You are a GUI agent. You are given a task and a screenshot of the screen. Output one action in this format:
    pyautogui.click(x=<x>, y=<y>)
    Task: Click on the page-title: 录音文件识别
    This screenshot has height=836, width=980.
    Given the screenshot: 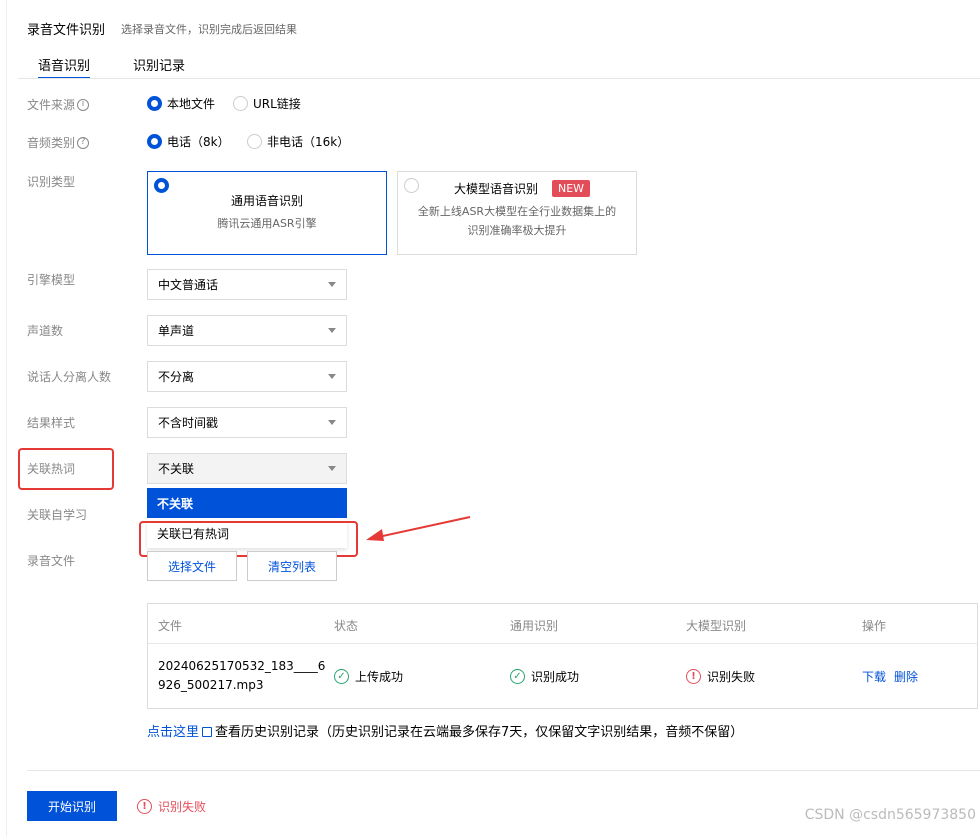 What is the action you would take?
    pyautogui.click(x=66, y=30)
    